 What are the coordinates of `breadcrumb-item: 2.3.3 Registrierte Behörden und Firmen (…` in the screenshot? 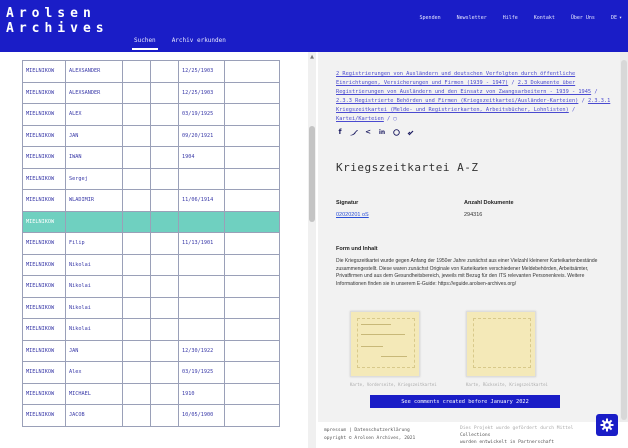 It's located at (457, 101).